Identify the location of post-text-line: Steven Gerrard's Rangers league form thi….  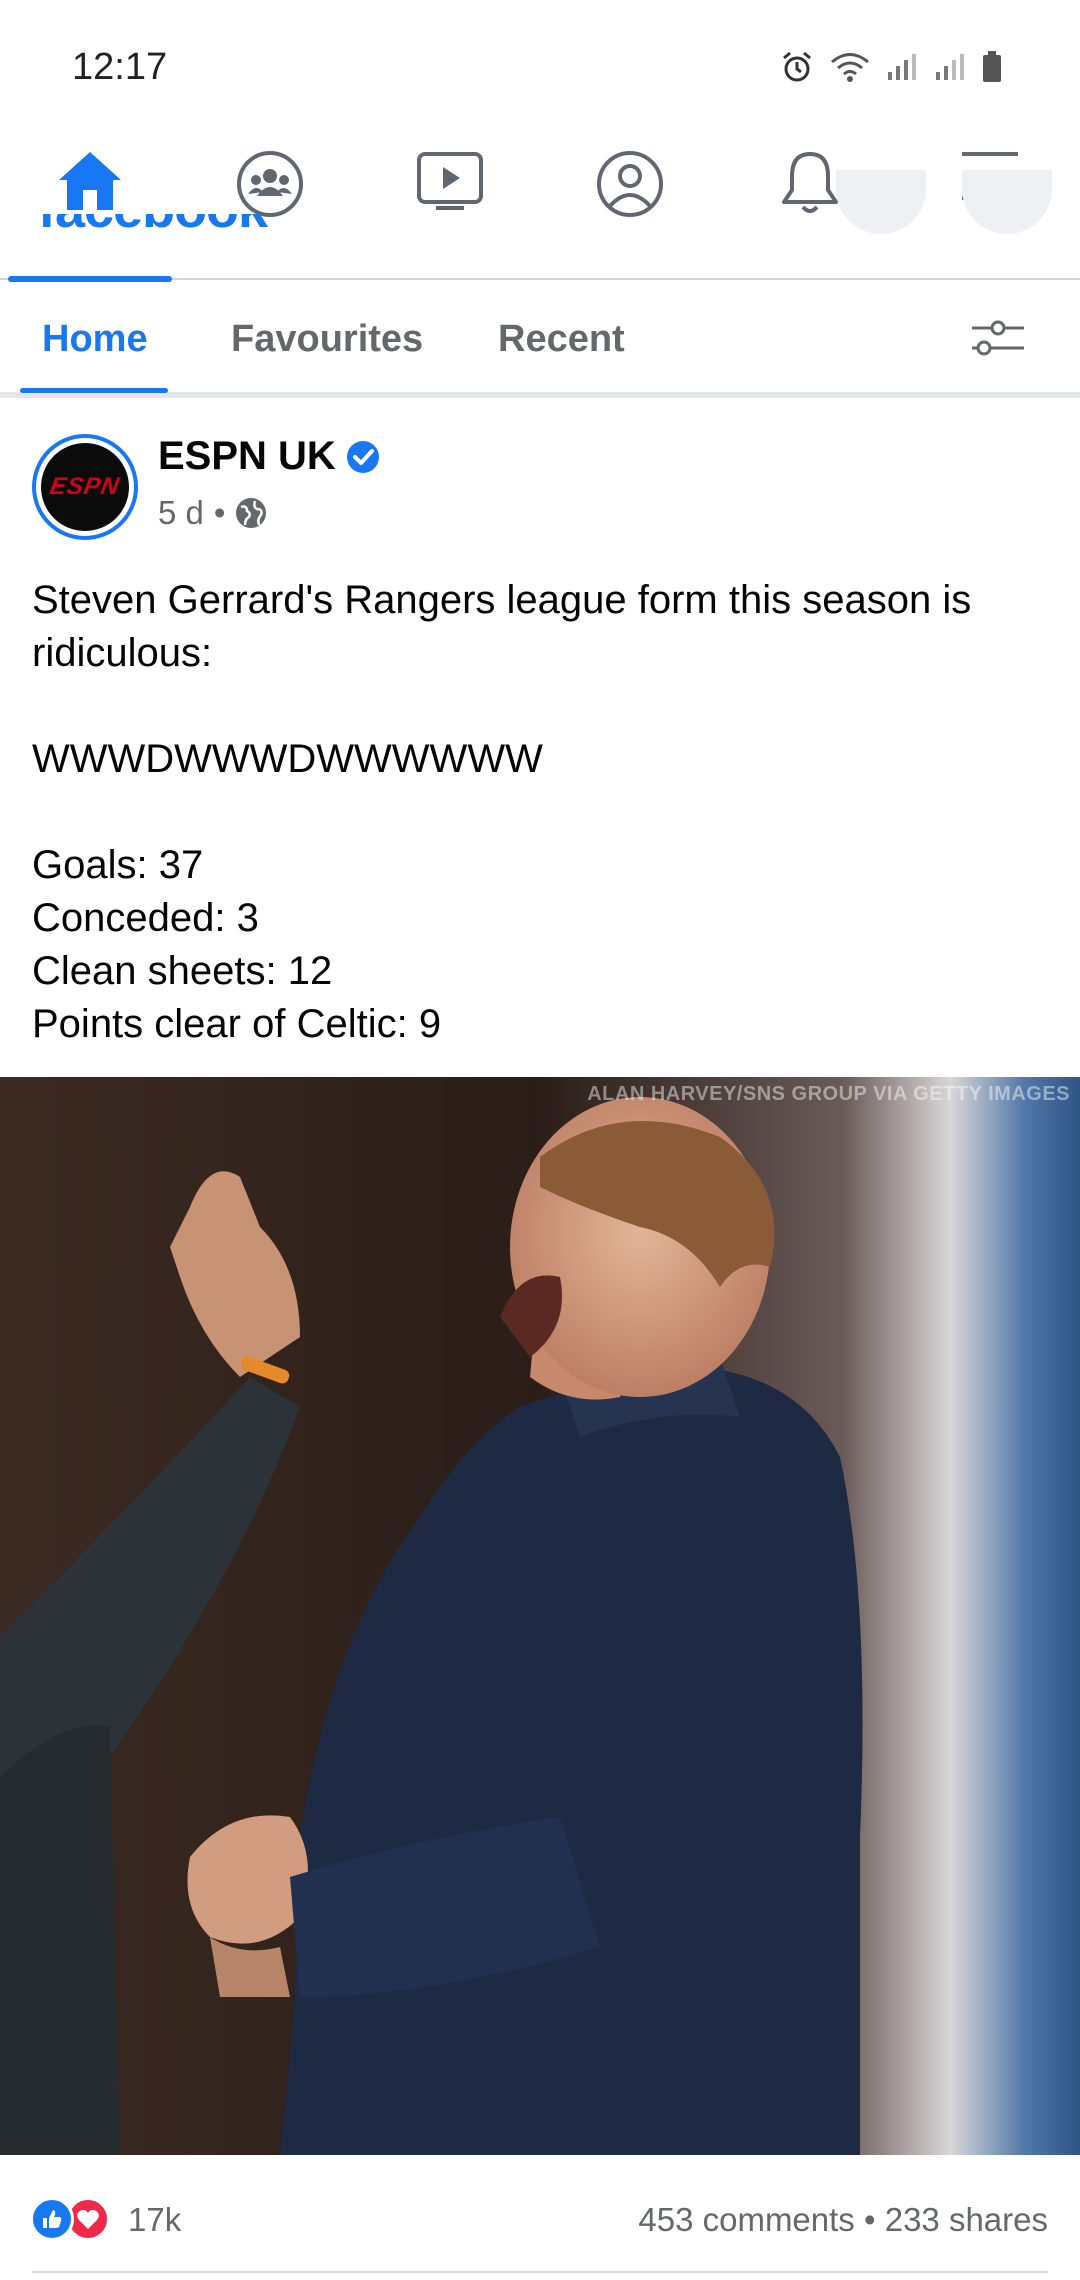
(502, 626).